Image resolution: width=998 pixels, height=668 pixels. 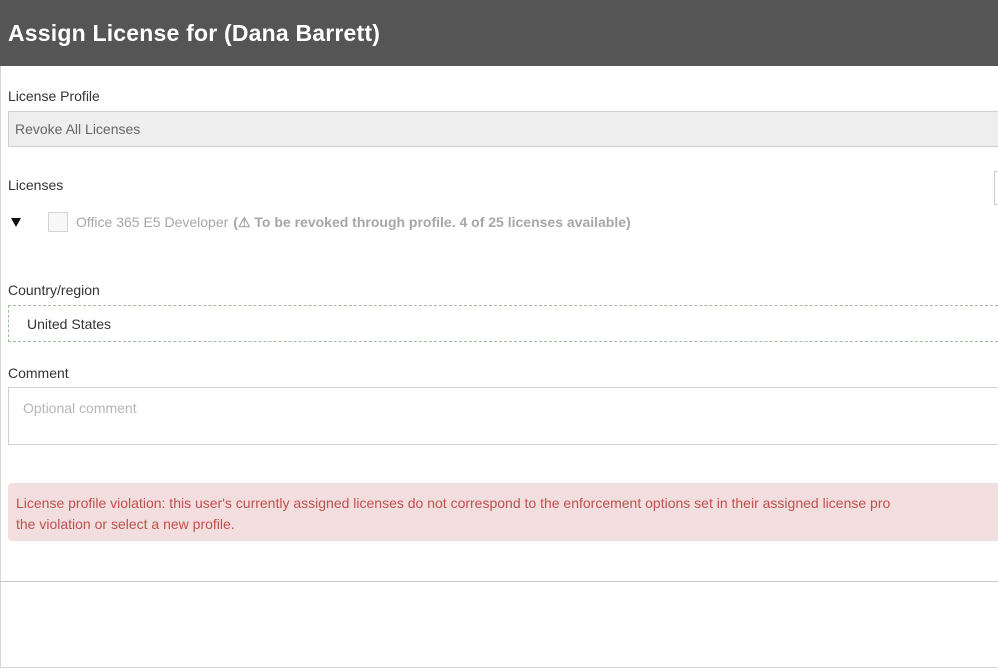 I want to click on license-profile-select: Revoke All Licenses, so click(x=503, y=129).